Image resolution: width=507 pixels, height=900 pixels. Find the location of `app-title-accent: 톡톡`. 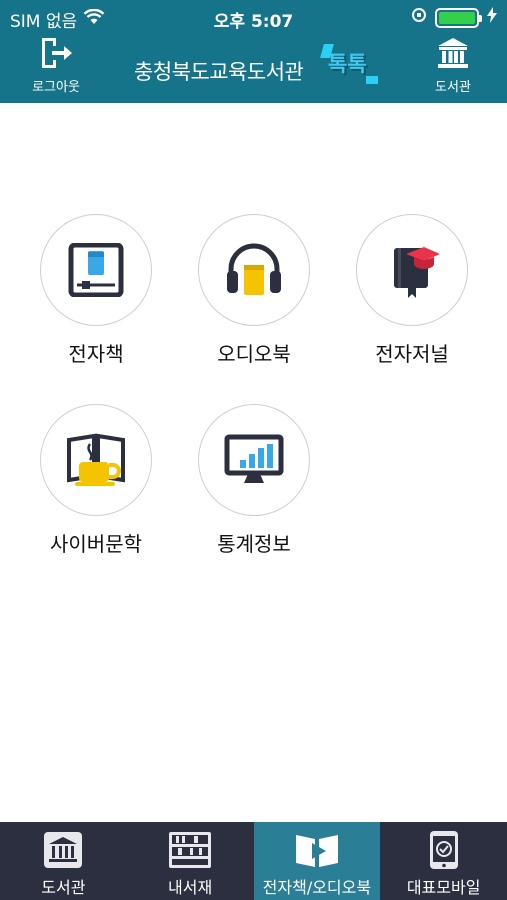

app-title-accent: 톡톡 is located at coordinates (347, 64).